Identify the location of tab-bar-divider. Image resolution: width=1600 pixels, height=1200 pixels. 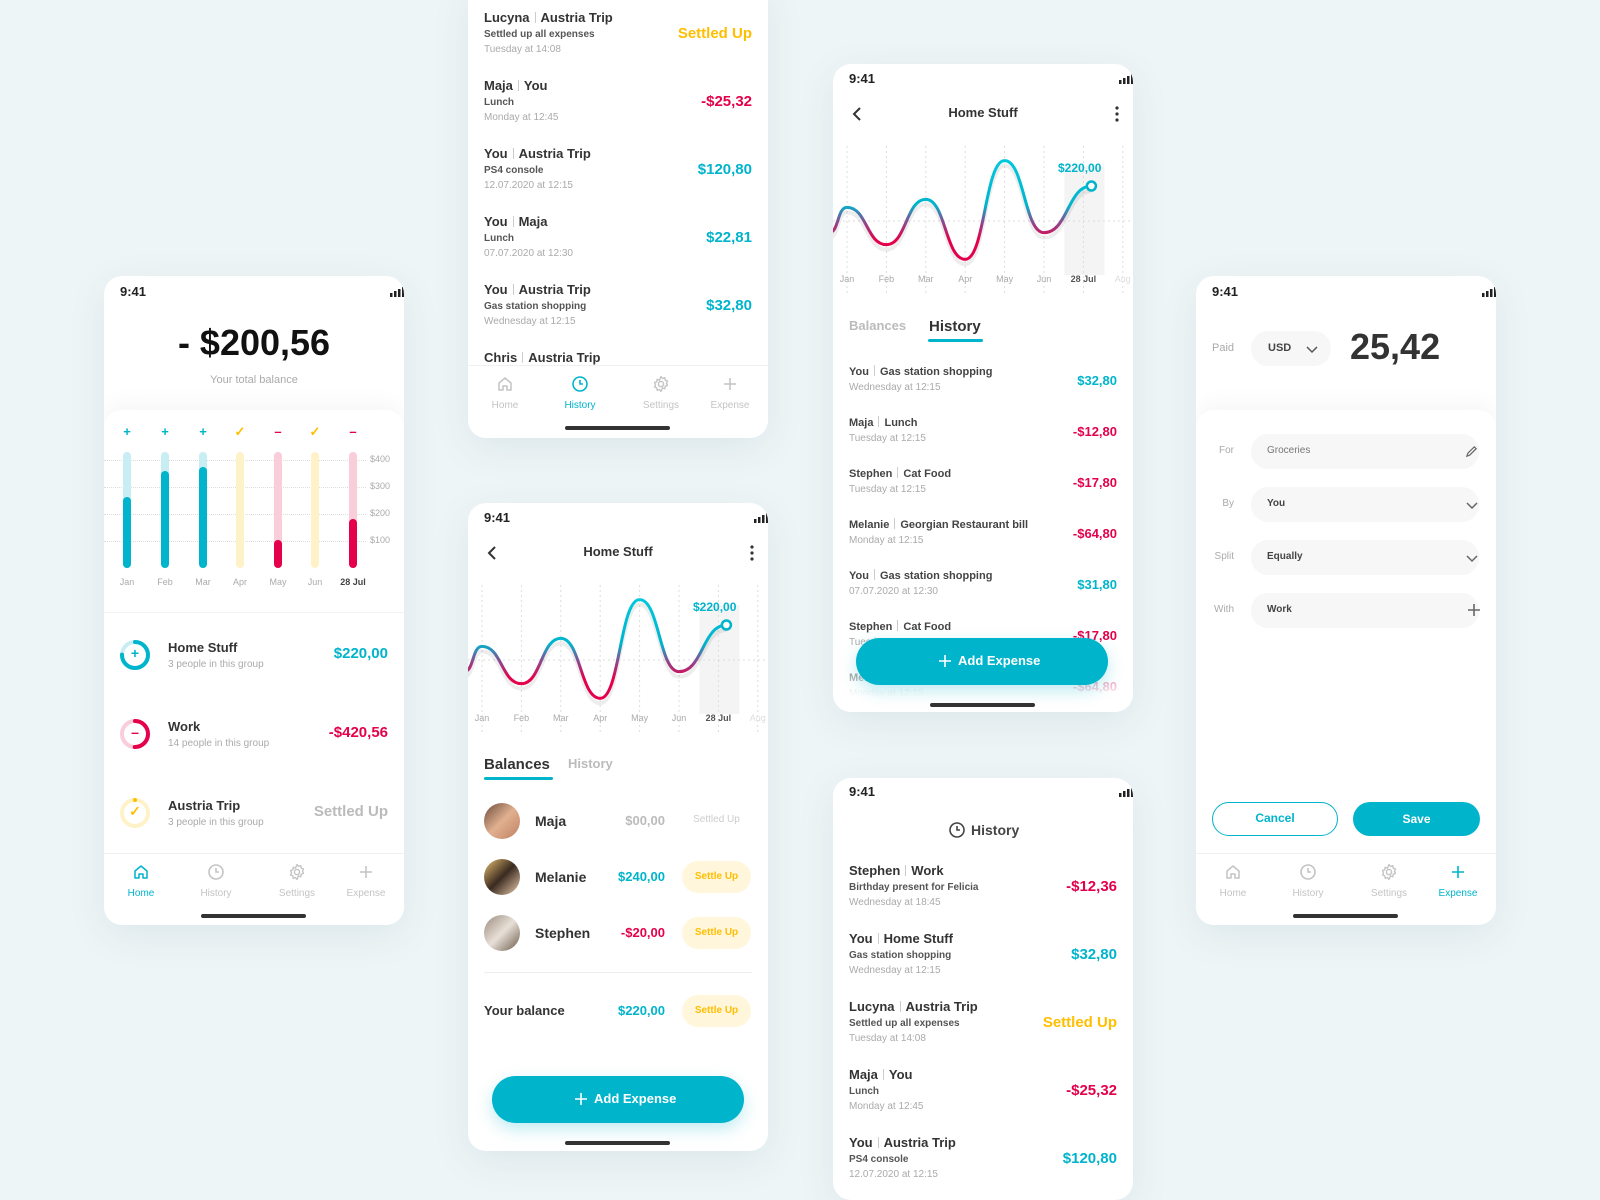
(1346, 853).